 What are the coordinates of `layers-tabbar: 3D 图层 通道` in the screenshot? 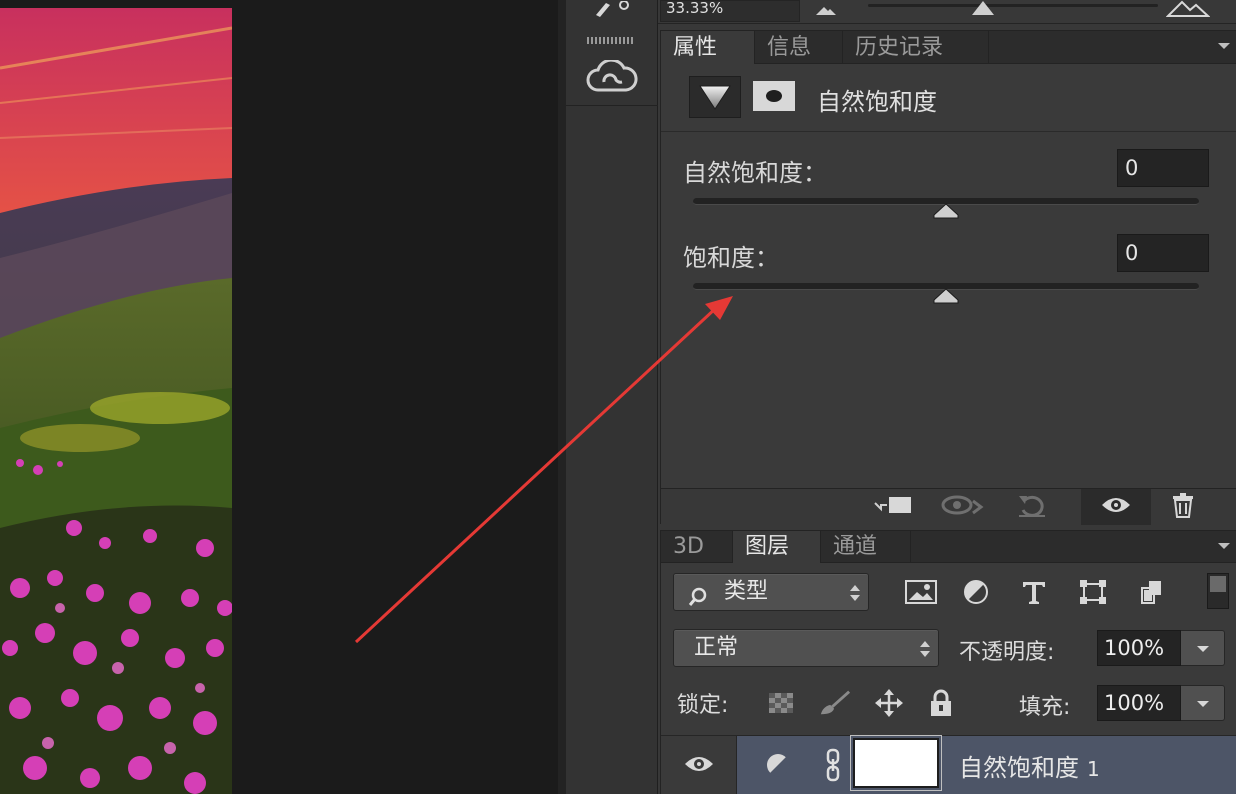 It's located at (948, 547).